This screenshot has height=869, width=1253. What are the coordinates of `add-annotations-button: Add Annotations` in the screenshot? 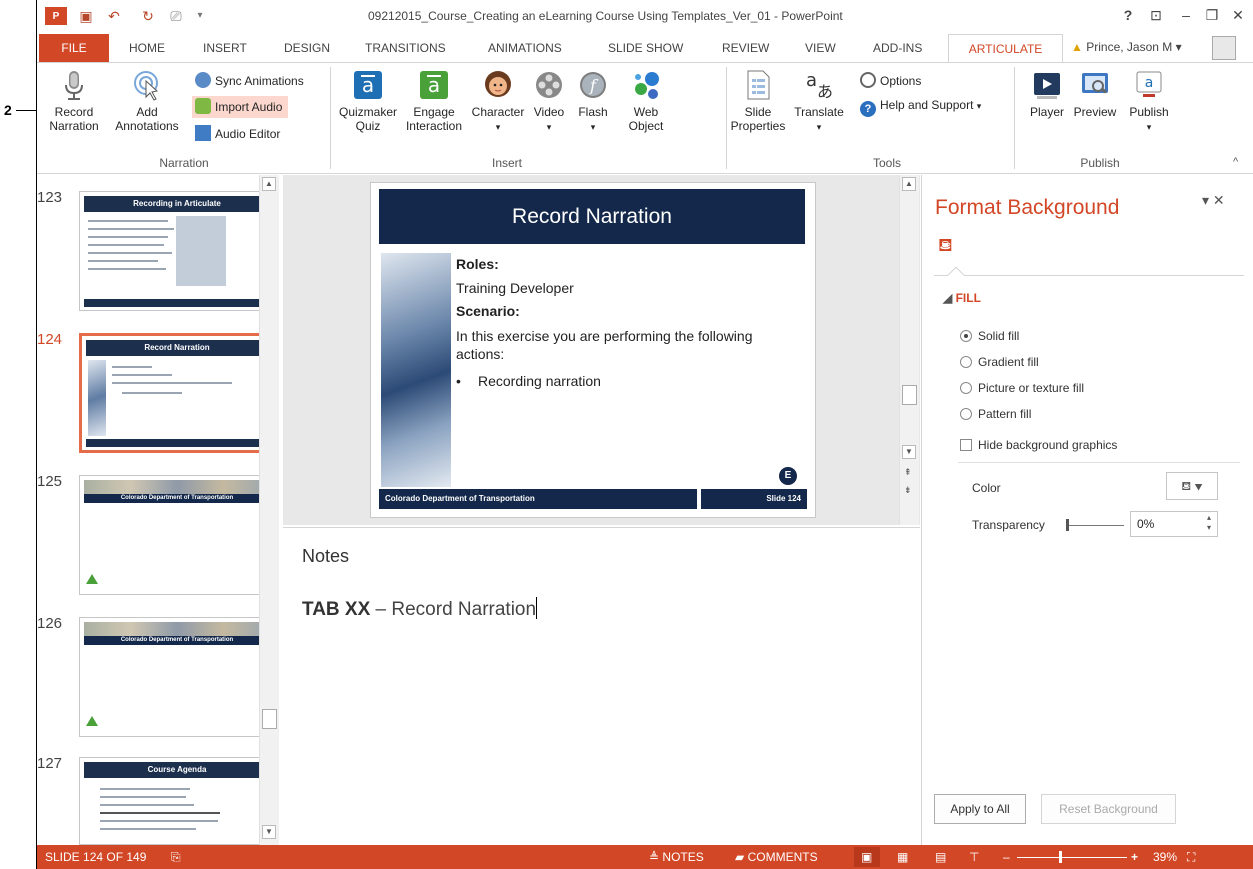 It's located at (147, 101).